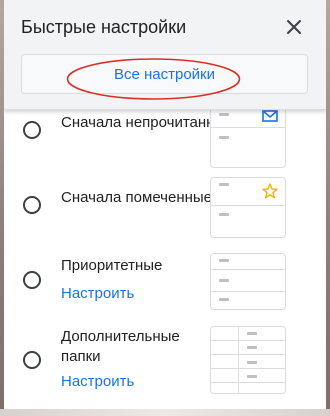 This screenshot has height=416, width=330. Describe the element at coordinates (270, 191) in the screenshot. I see `star-icon` at that location.